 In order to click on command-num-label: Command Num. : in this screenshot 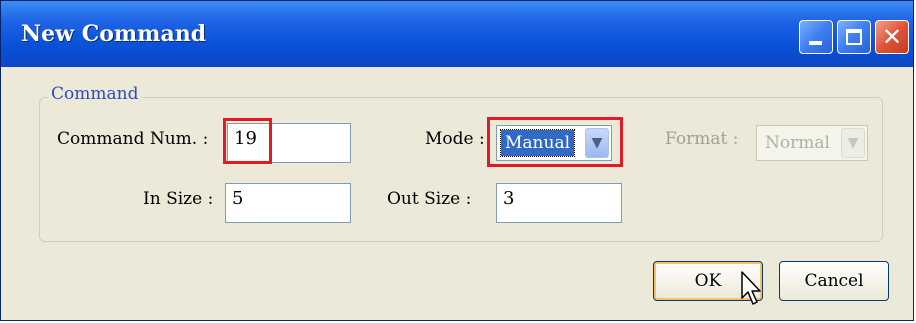, I will do `click(133, 139)`.